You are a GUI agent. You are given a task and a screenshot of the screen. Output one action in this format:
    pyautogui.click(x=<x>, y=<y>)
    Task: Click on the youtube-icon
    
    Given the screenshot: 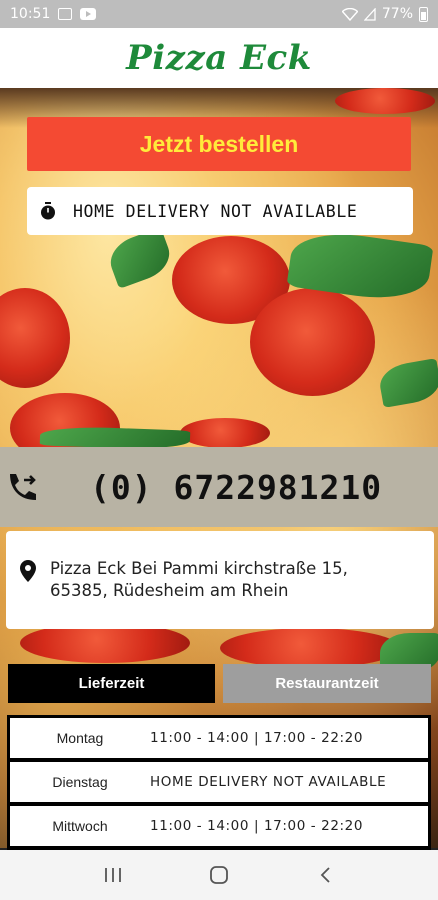 What is the action you would take?
    pyautogui.click(x=88, y=14)
    